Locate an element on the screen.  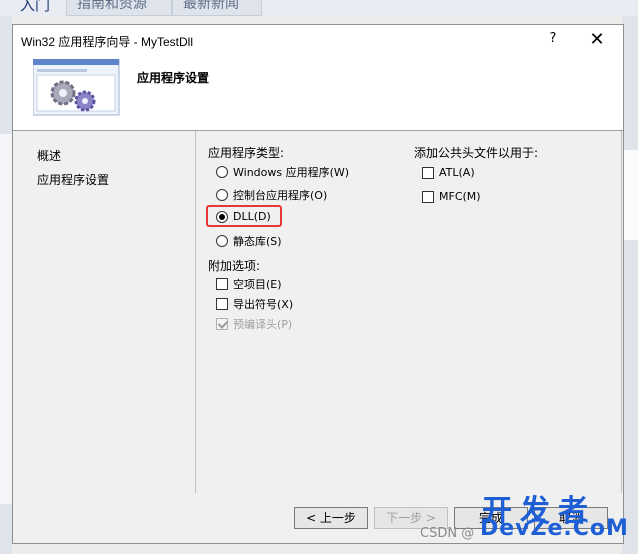
checkbox-export-symbols: 导出符号(X) is located at coordinates (254, 304).